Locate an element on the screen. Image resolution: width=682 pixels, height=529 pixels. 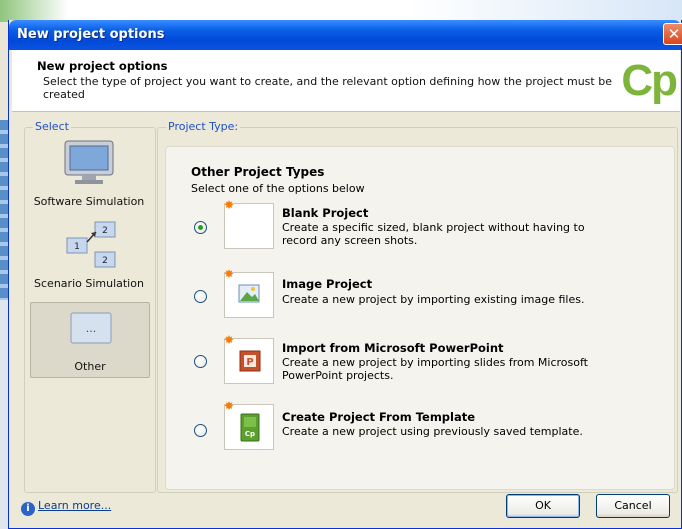
option-title: Image Project is located at coordinates (327, 284).